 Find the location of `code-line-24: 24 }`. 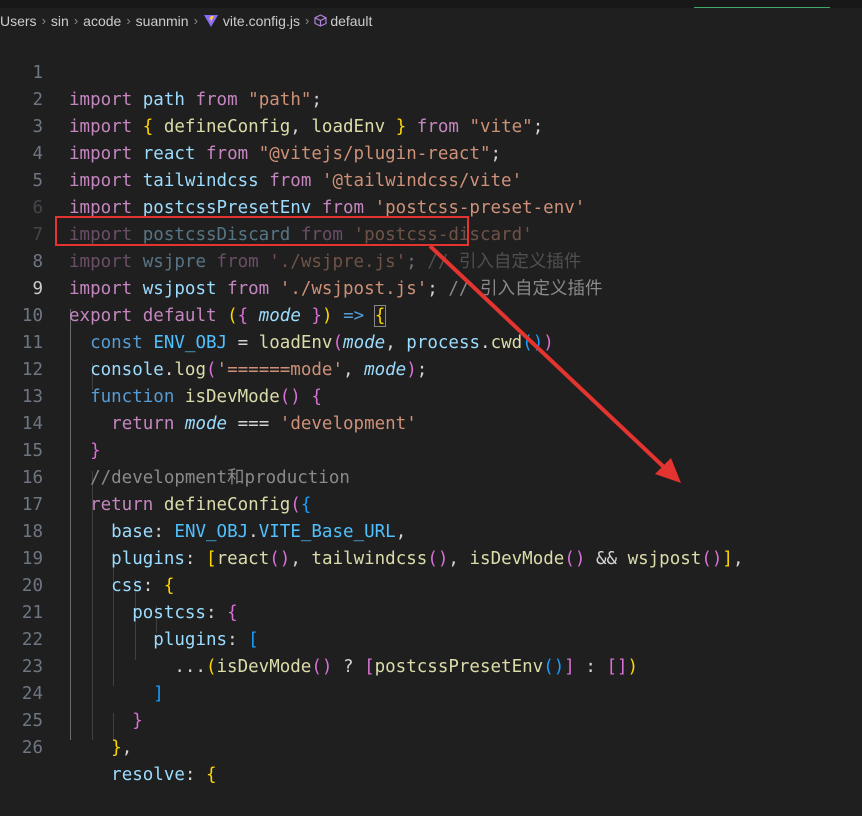

code-line-24: 24 } is located at coordinates (431, 692).